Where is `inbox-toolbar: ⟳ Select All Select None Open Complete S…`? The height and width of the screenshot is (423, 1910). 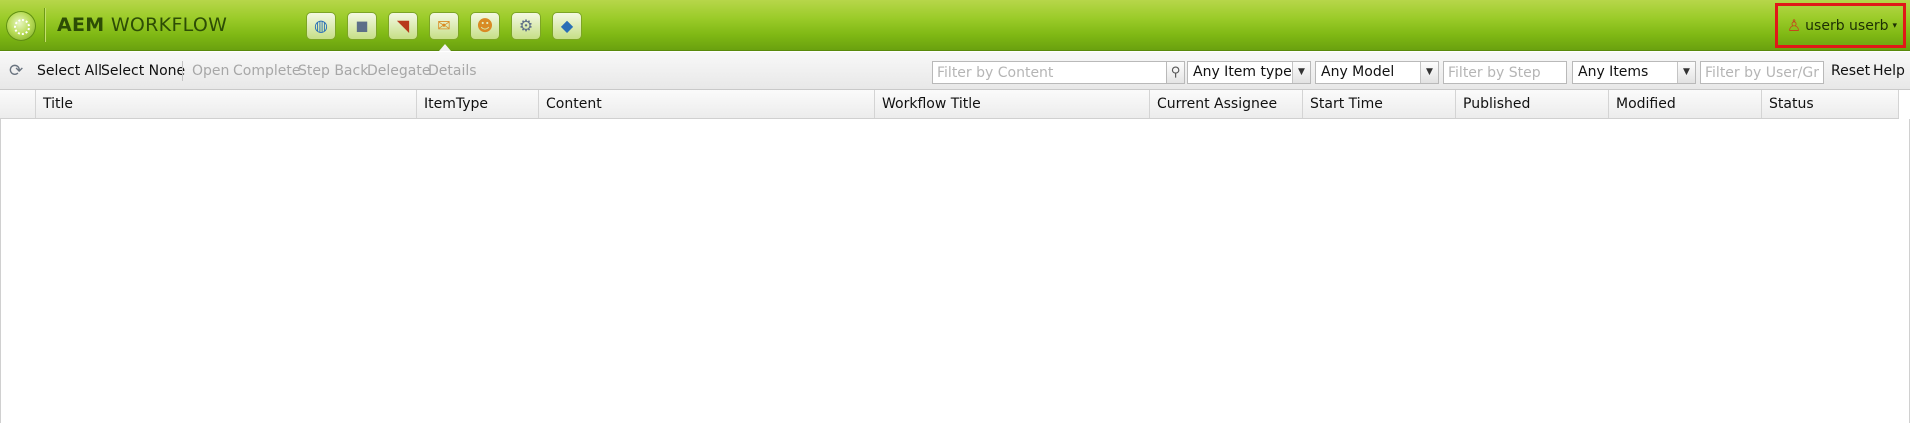 inbox-toolbar: ⟳ Select All Select None Open Complete S… is located at coordinates (955, 71).